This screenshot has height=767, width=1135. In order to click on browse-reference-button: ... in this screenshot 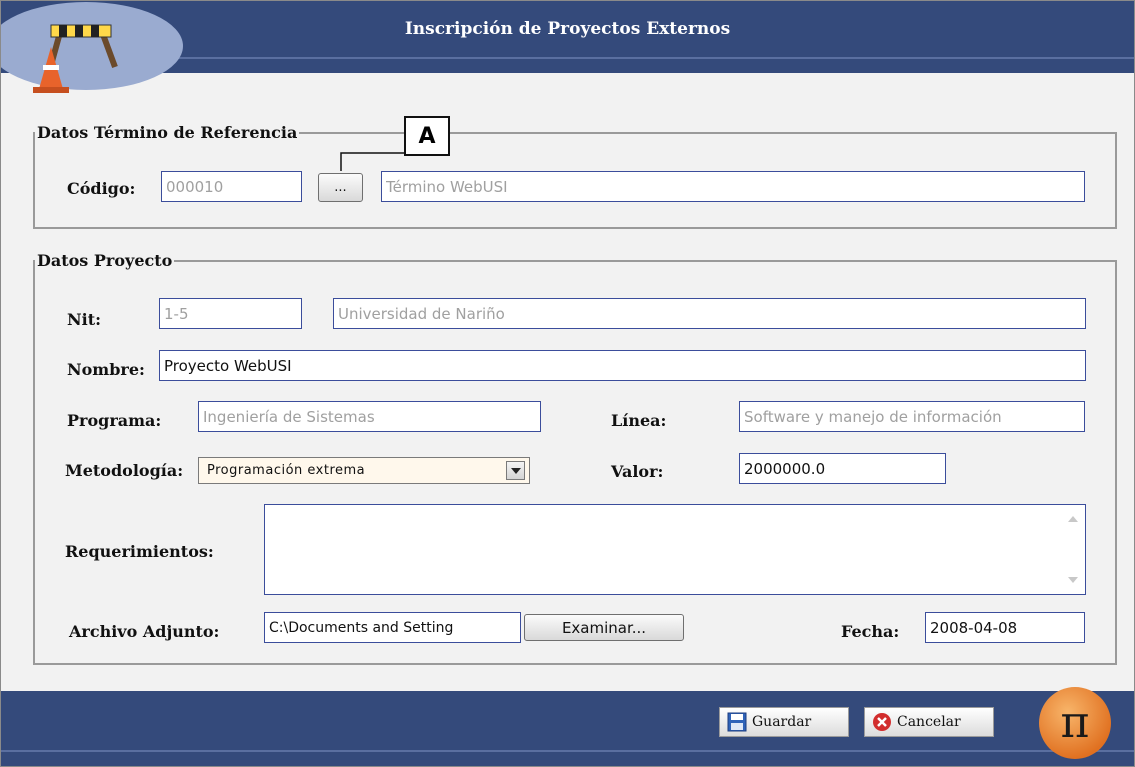, I will do `click(340, 187)`.